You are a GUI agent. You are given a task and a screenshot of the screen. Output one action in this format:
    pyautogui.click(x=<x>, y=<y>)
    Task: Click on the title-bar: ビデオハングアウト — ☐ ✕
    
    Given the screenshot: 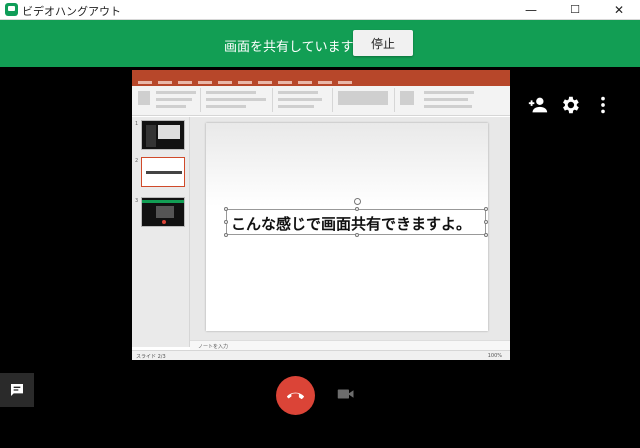 What is the action you would take?
    pyautogui.click(x=320, y=10)
    